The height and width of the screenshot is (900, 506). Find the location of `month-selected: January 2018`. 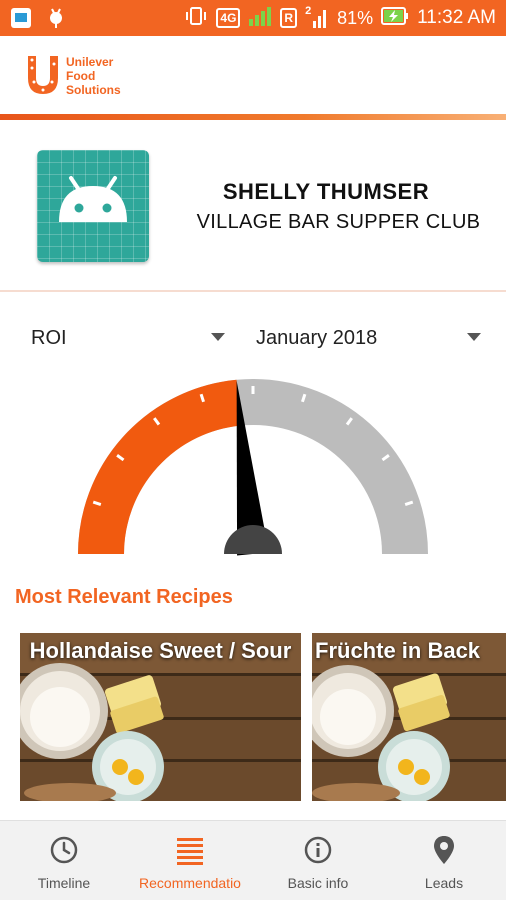

month-selected: January 2018 is located at coordinates (317, 337).